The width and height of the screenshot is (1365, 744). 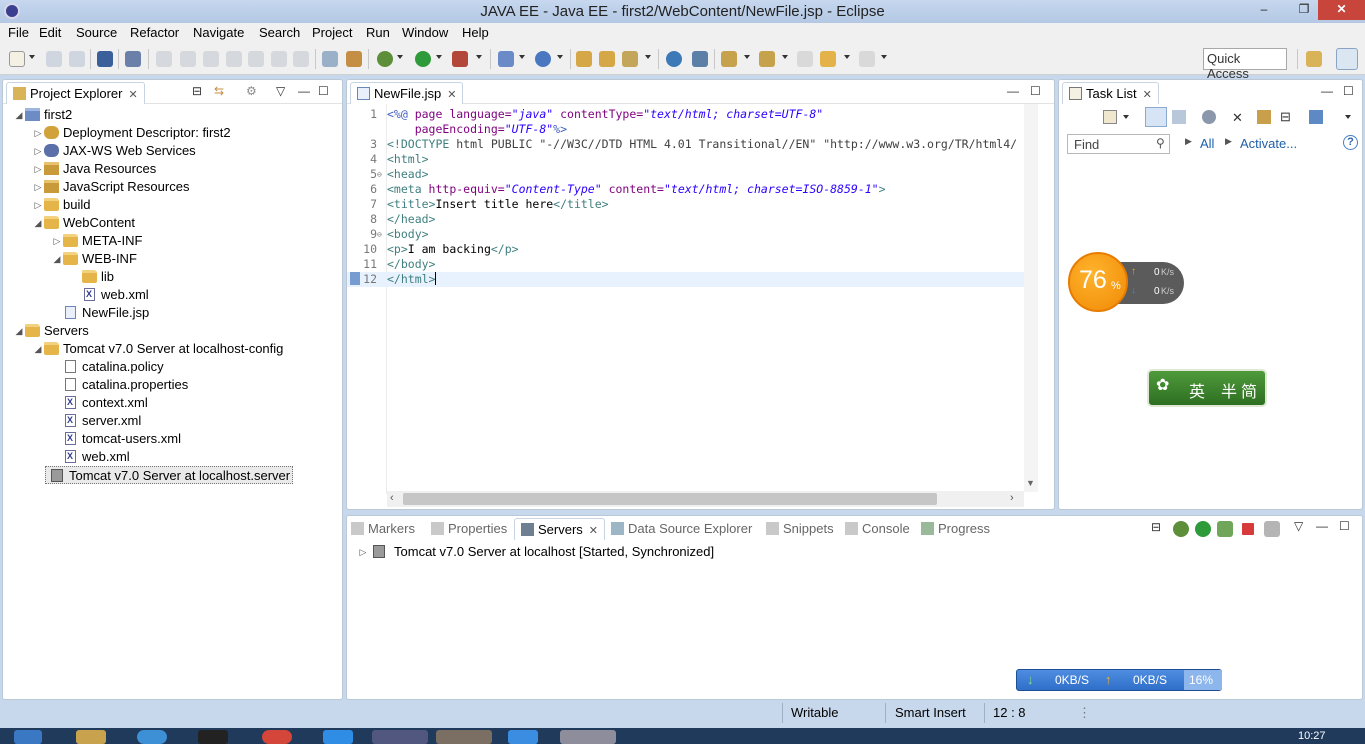 I want to click on step-return-icon, so click(x=301, y=59).